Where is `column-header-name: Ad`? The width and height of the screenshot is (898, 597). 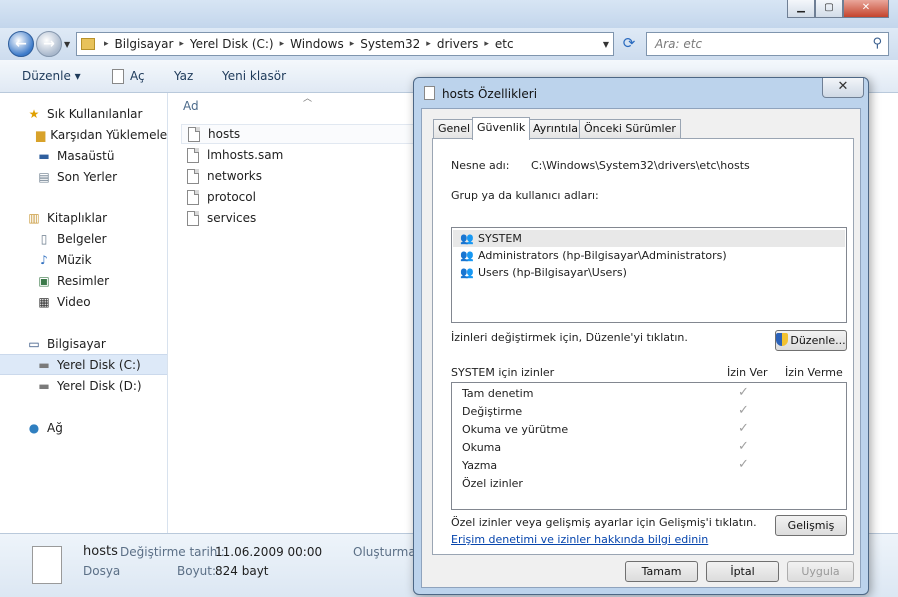
column-header-name: Ad is located at coordinates (191, 106).